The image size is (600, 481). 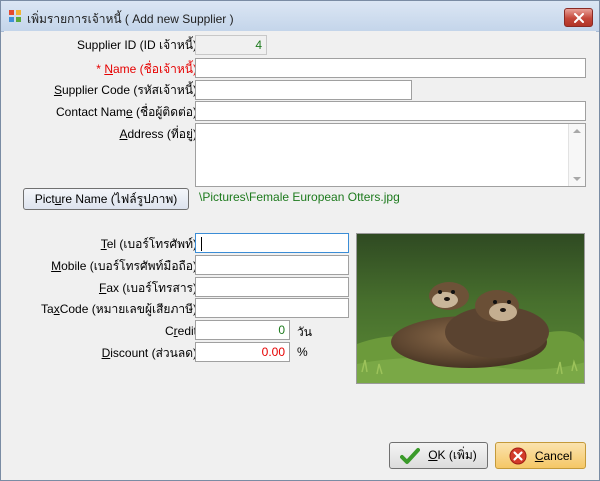 What do you see at coordinates (303, 90) in the screenshot?
I see `supplier-code-input` at bounding box center [303, 90].